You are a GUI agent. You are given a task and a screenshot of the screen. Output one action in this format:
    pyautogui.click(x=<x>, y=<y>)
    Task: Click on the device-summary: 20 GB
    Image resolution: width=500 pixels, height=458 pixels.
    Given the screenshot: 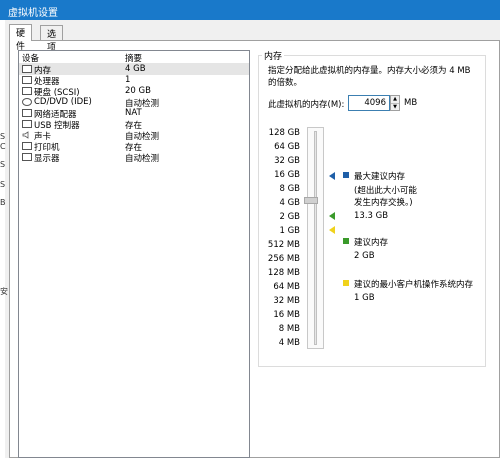 What is the action you would take?
    pyautogui.click(x=138, y=91)
    